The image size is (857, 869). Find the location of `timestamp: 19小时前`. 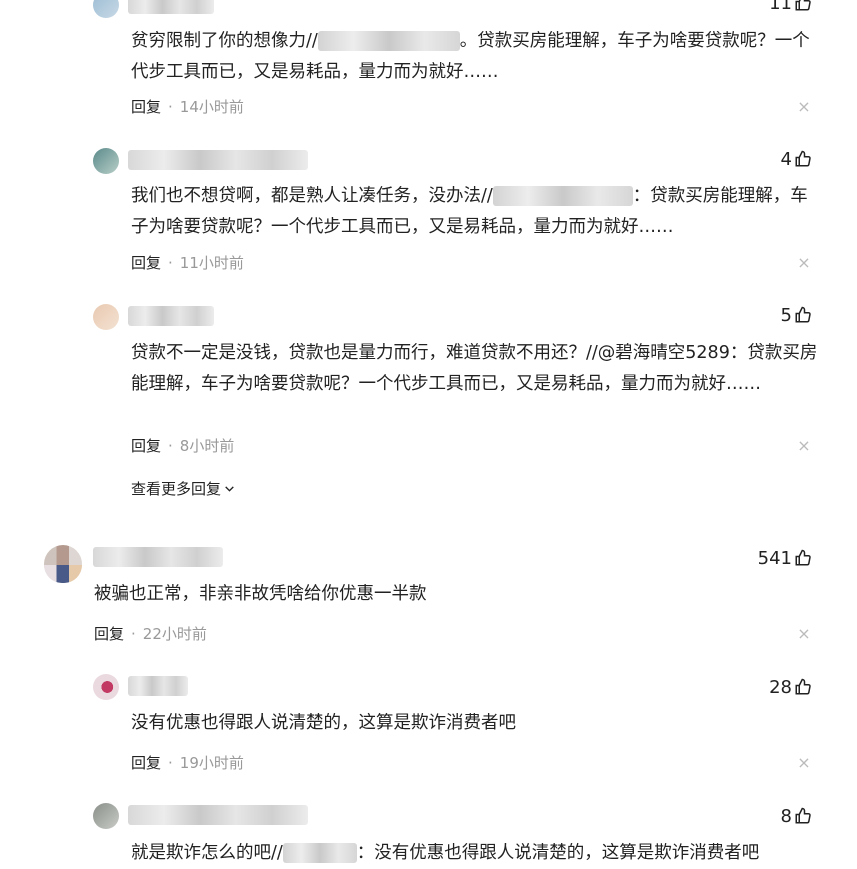

timestamp: 19小时前 is located at coordinates (211, 763).